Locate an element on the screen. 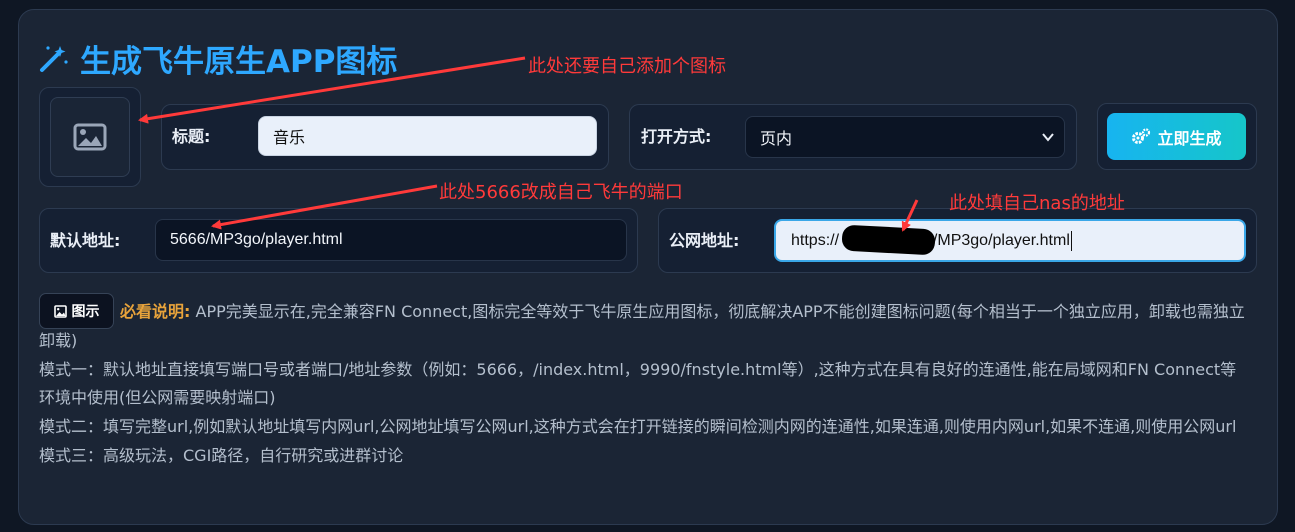 Image resolution: width=1295 pixels, height=532 pixels. icon-note-arrow is located at coordinates (332, 90).